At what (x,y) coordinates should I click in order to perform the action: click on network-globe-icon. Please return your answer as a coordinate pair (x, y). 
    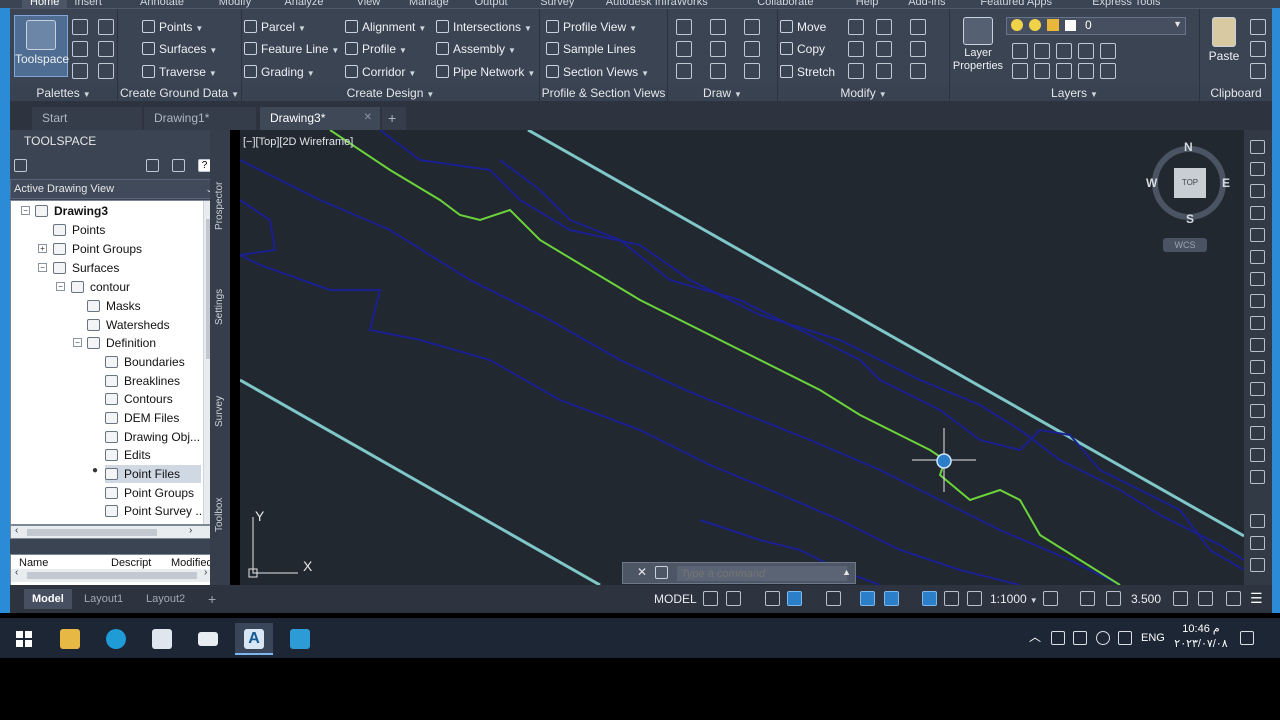
    Looking at the image, I should click on (1103, 638).